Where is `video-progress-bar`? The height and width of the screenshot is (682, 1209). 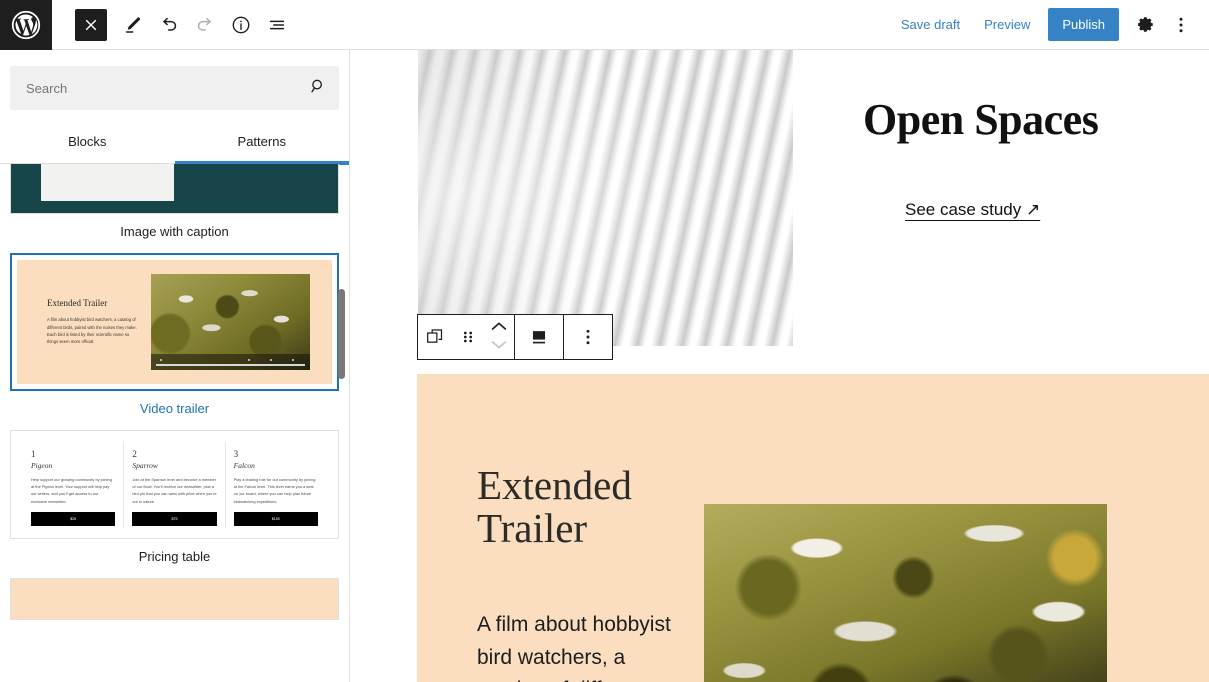
video-progress-bar is located at coordinates (230, 365).